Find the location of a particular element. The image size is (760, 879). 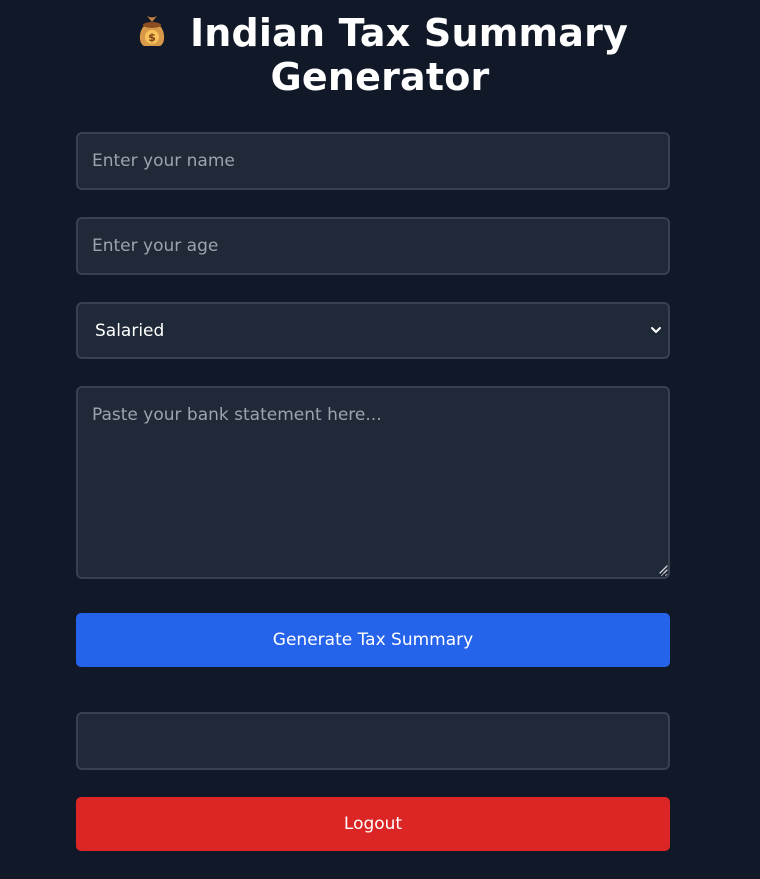

page-title-text-line-one: Indian Tax Summary is located at coordinates (409, 33).